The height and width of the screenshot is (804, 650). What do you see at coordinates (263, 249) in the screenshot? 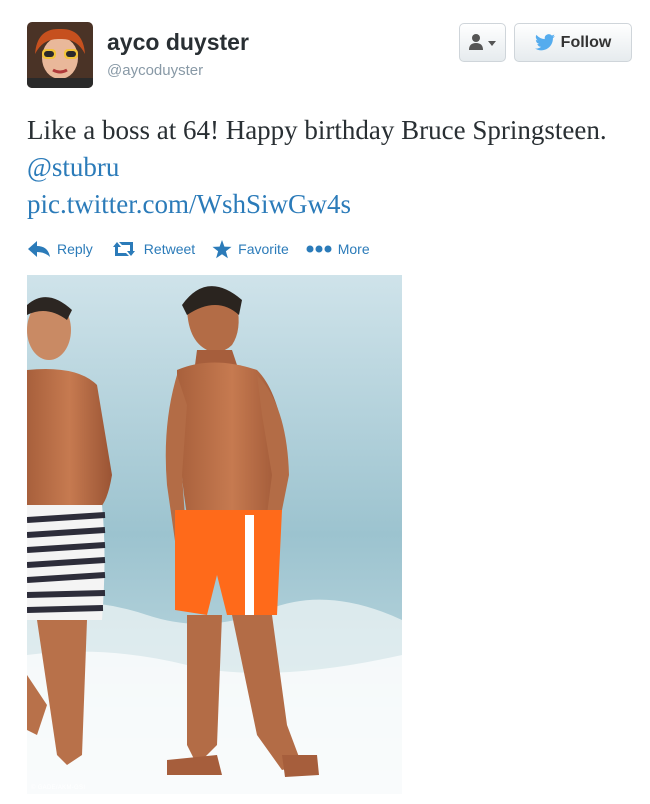
I see `favorite-label: Favorite` at bounding box center [263, 249].